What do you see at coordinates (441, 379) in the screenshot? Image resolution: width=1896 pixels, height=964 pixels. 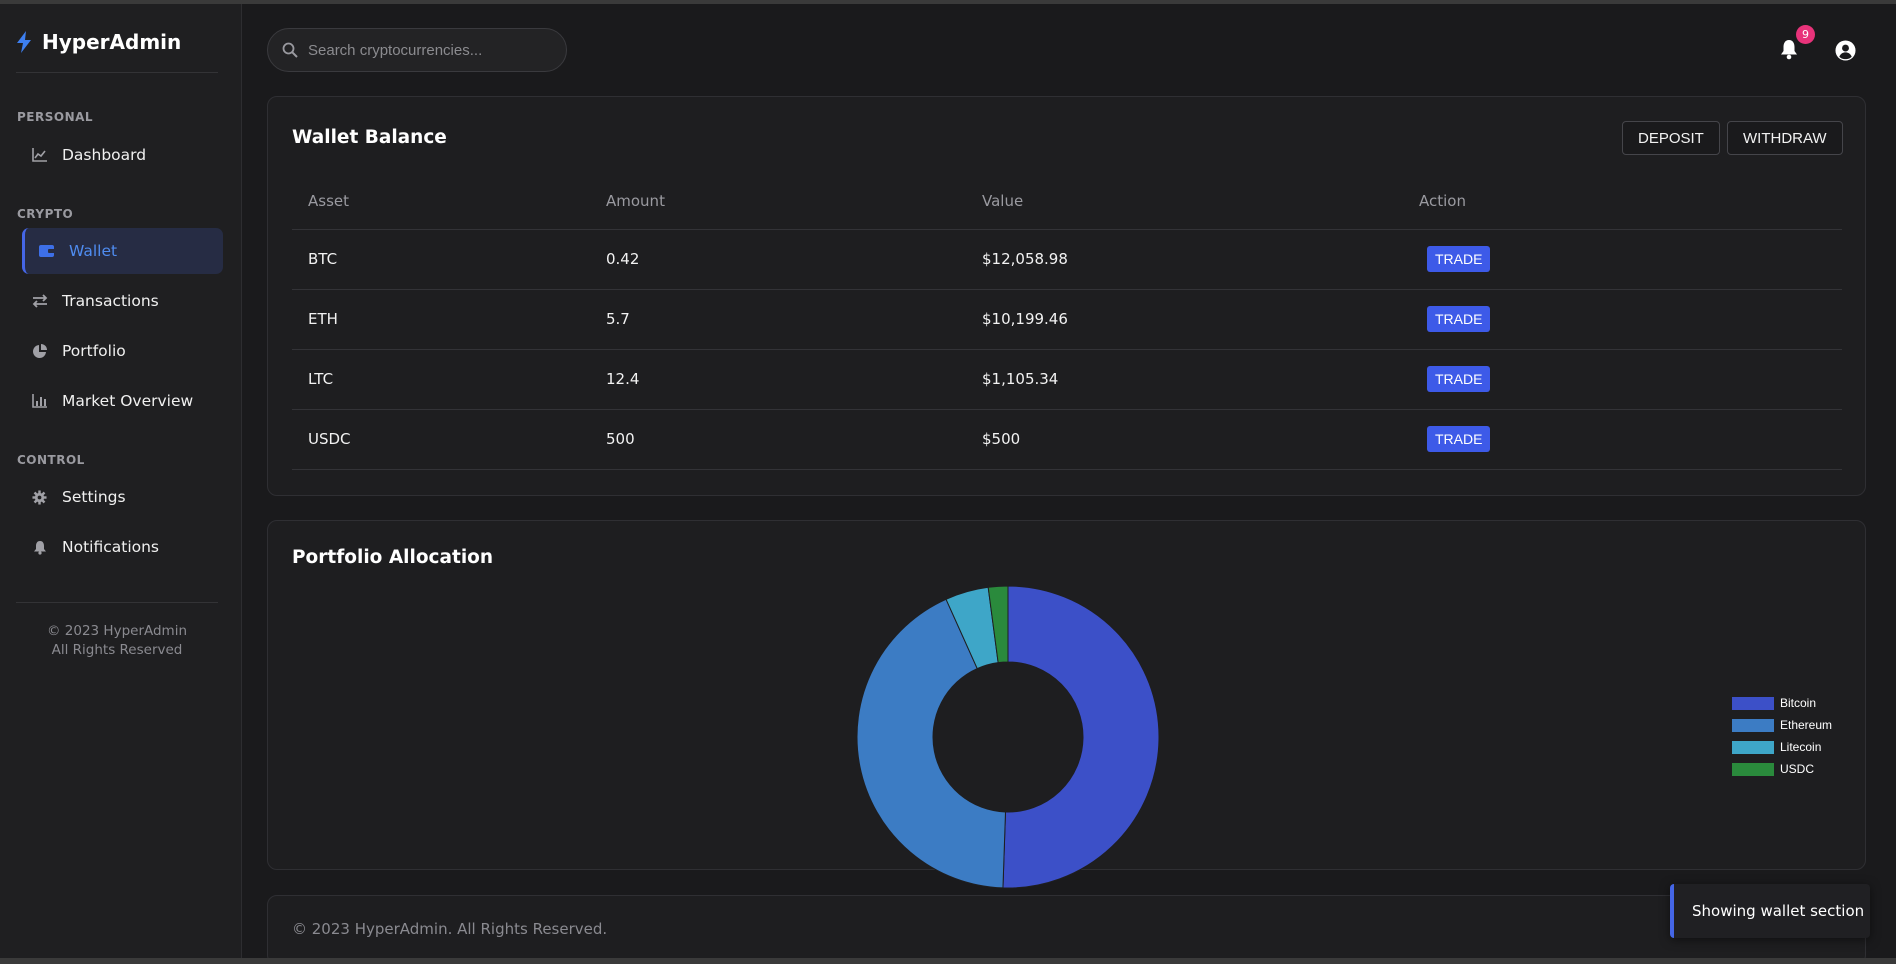 I see `asset-cell: LTC` at bounding box center [441, 379].